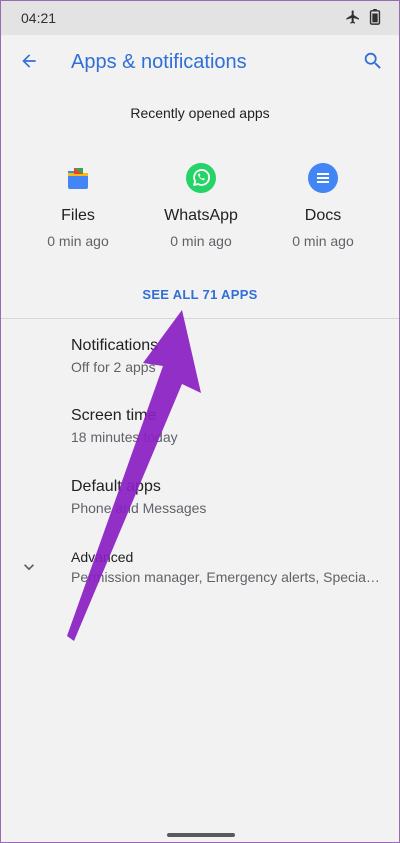  I want to click on search-icon, so click(373, 63).